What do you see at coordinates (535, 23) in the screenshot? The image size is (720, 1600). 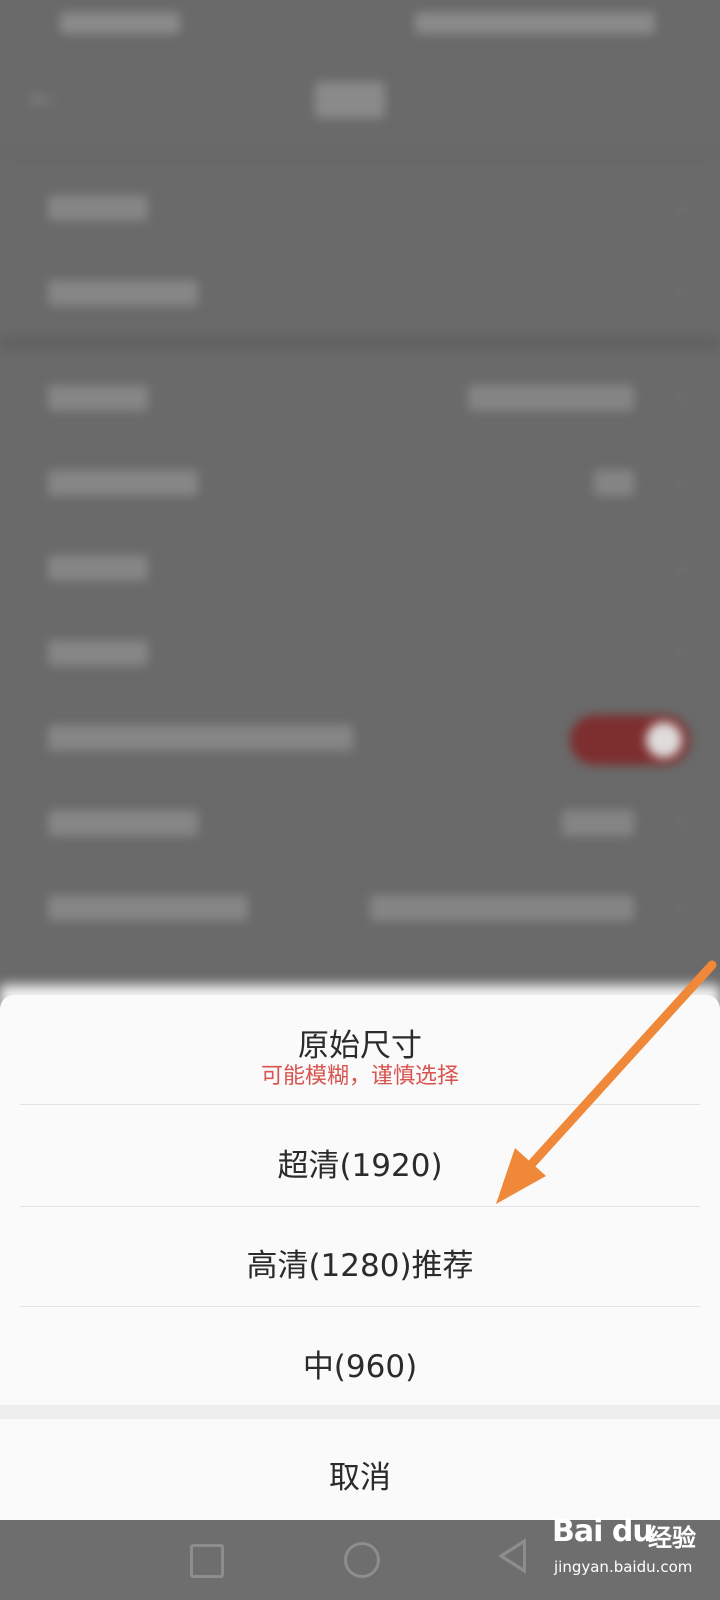 I see `status-right-blurred` at bounding box center [535, 23].